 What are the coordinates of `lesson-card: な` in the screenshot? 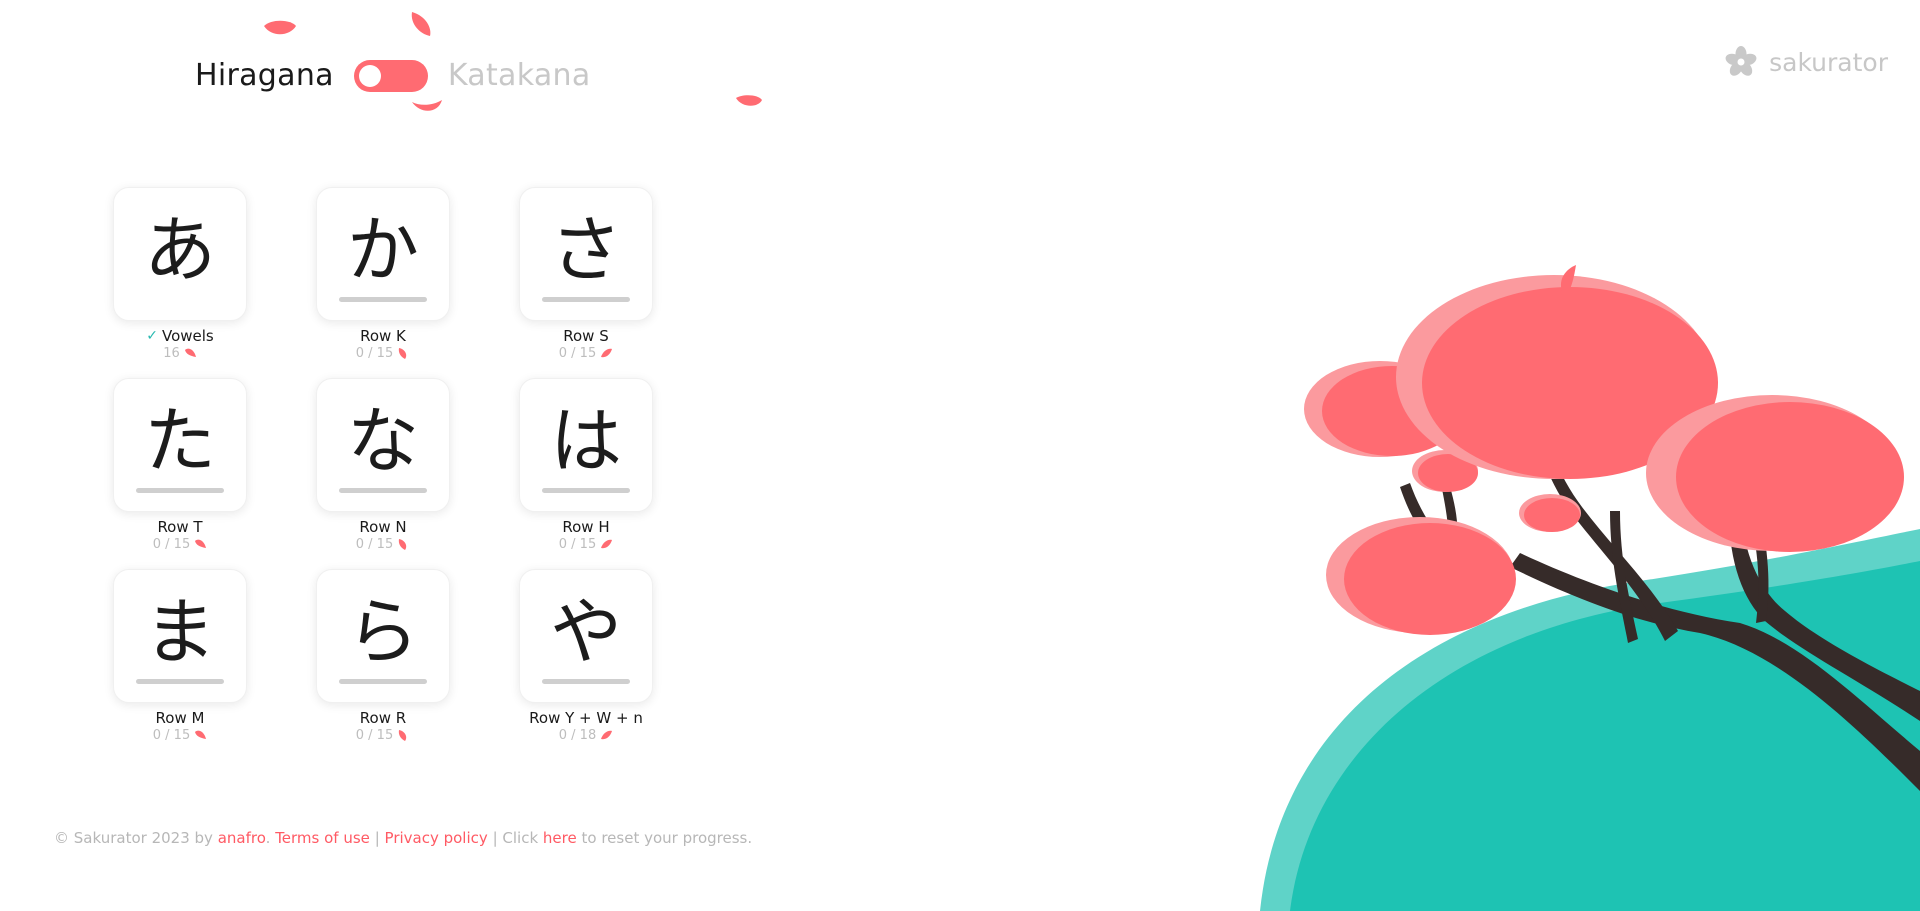 It's located at (383, 445).